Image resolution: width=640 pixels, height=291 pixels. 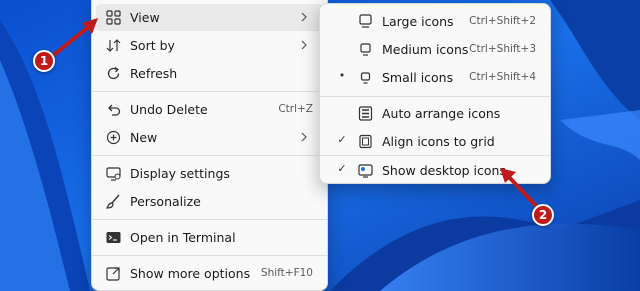 I want to click on submenu-item-shortcut: Ctrl+Shift+3, so click(x=502, y=49).